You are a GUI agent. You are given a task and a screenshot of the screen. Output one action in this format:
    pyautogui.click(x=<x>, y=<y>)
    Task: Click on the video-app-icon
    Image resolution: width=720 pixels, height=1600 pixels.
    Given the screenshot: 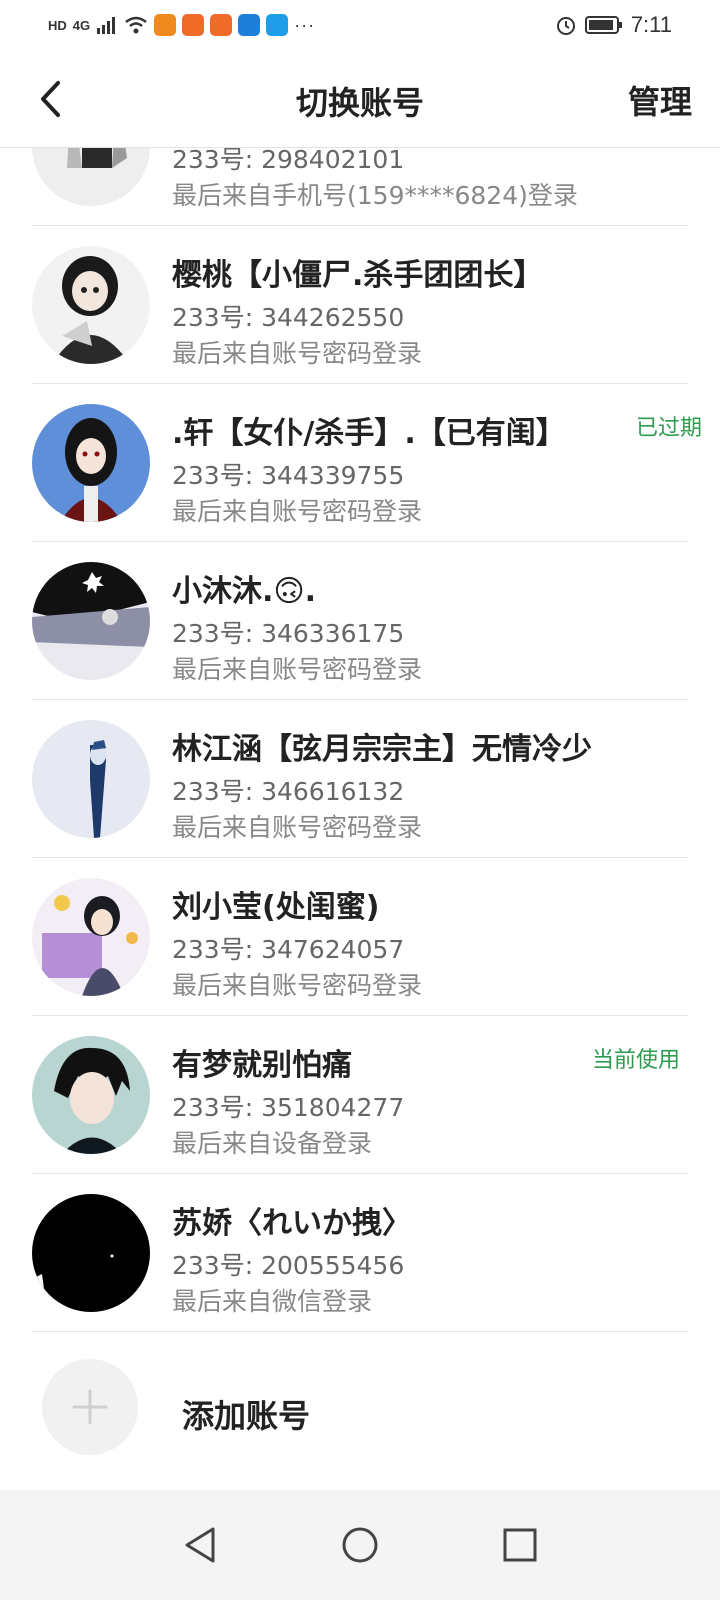 What is the action you would take?
    pyautogui.click(x=165, y=25)
    